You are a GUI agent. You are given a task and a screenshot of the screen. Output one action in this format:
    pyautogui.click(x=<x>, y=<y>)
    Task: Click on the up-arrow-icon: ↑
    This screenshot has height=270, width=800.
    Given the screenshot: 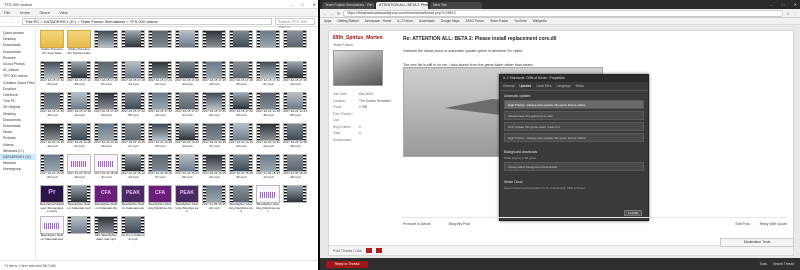 What is the action you would take?
    pyautogui.click(x=18, y=21)
    